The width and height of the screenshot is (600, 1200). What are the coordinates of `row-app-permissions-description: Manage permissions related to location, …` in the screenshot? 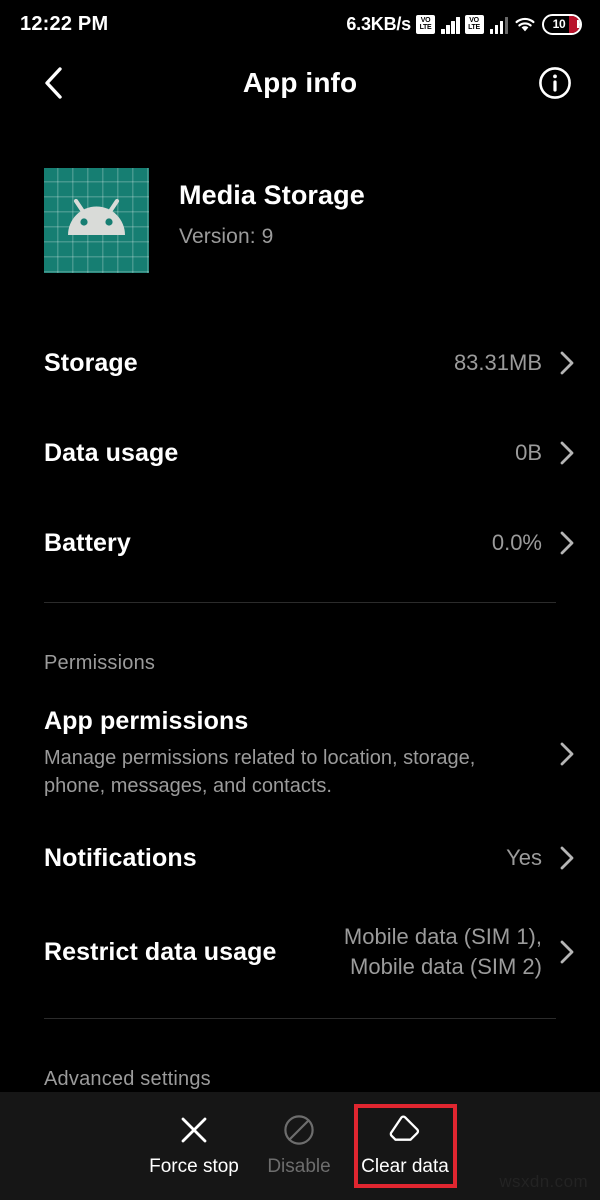 It's located at (260, 772).